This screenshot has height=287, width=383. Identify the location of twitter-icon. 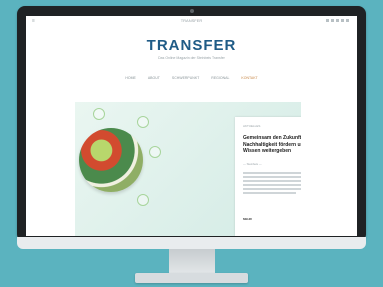
(332, 20).